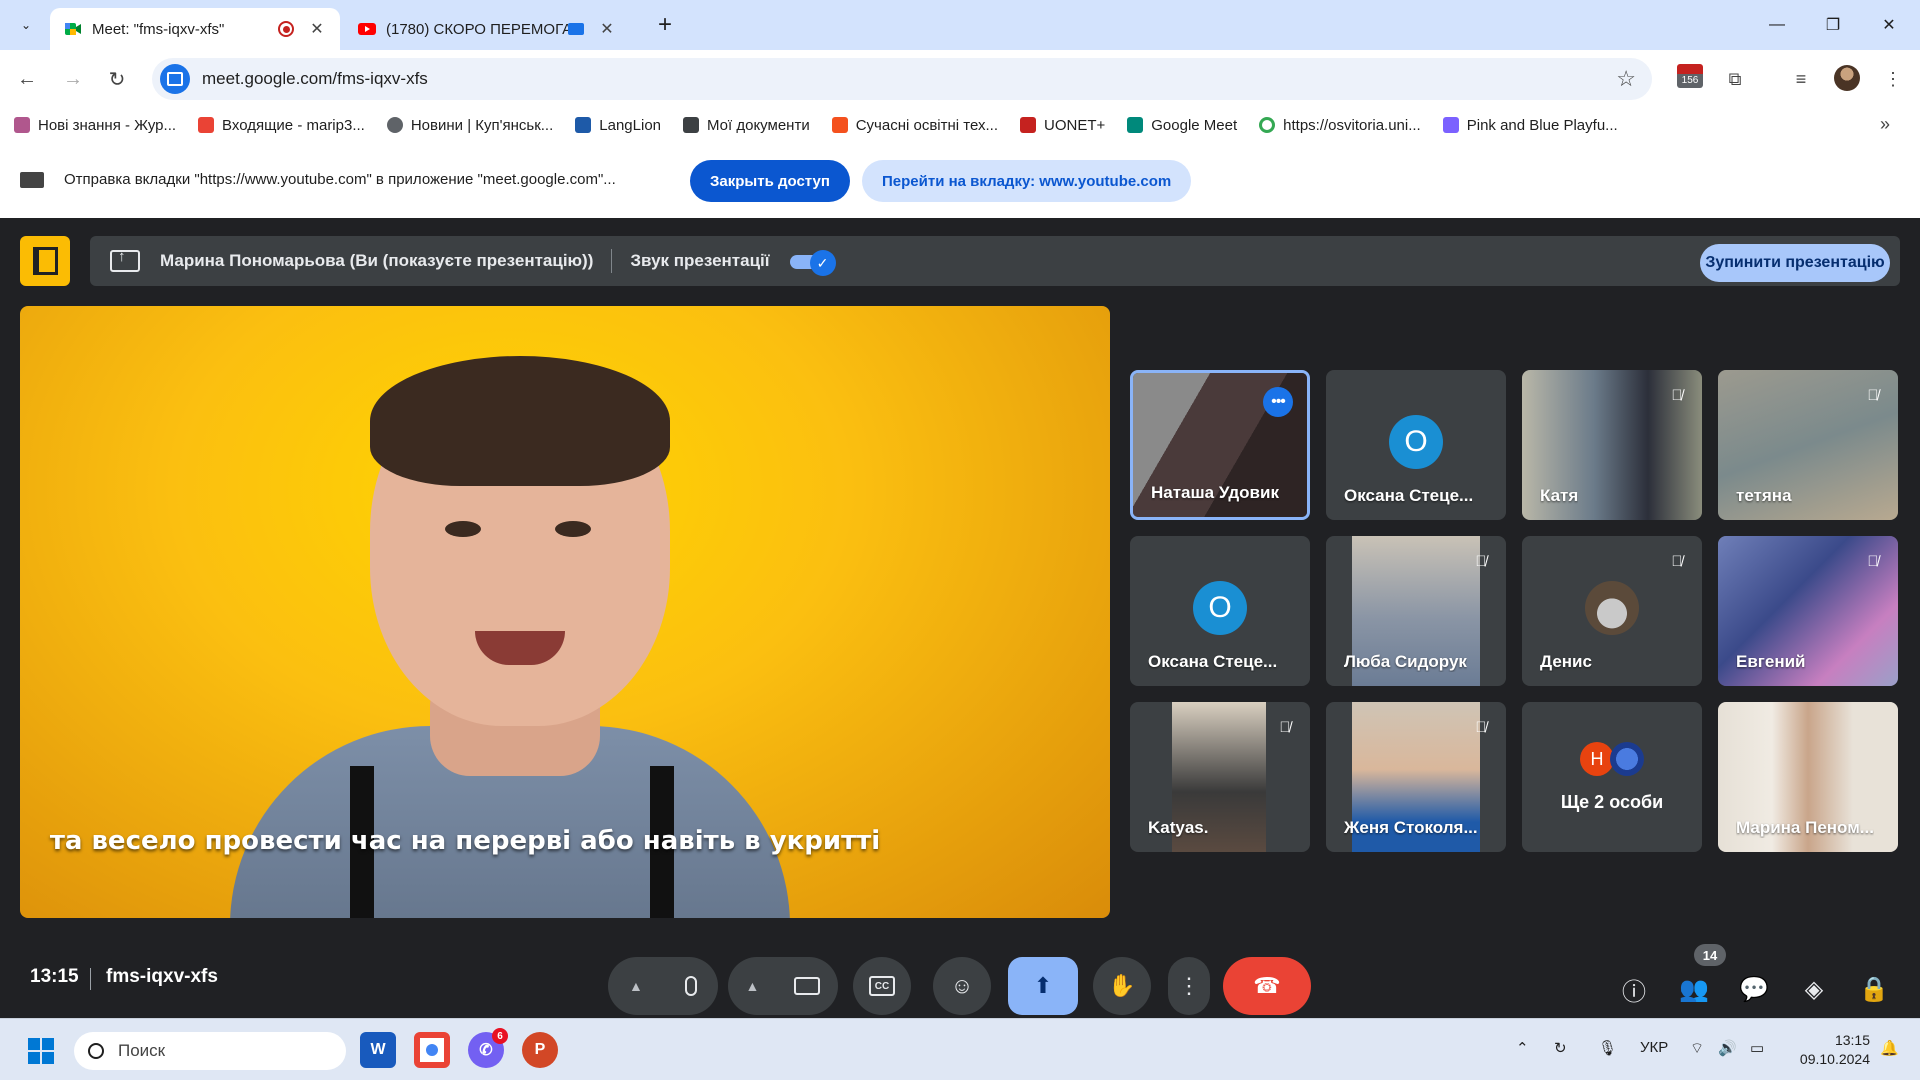  I want to click on more-options-icon: •••, so click(1278, 402).